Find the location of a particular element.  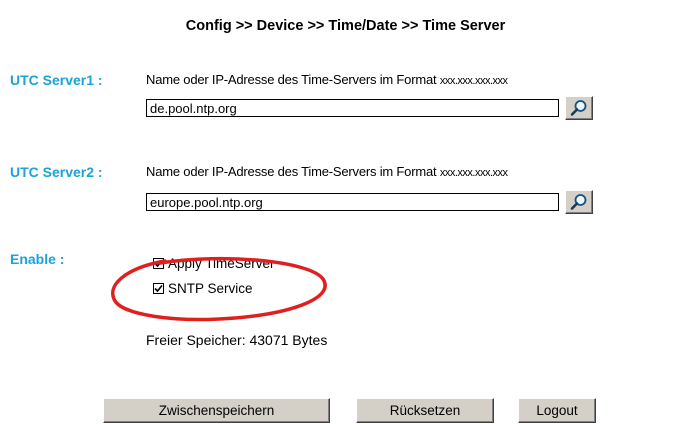

save-button: Zwischenspeichern is located at coordinates (216, 410).